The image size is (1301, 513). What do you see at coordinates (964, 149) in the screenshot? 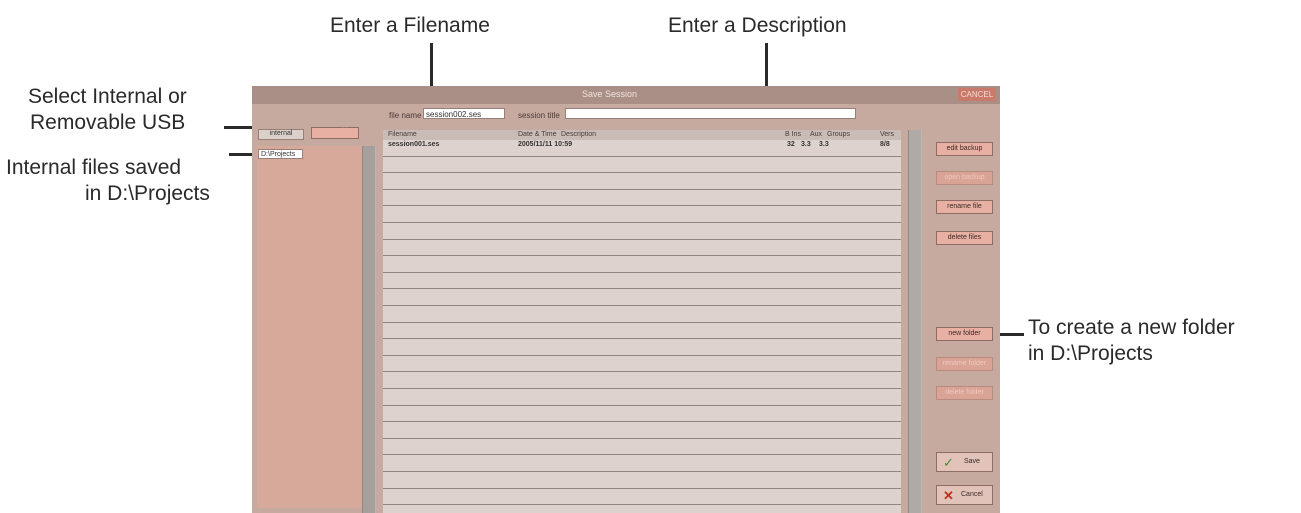
I see `edit-backup-button: edit backup` at bounding box center [964, 149].